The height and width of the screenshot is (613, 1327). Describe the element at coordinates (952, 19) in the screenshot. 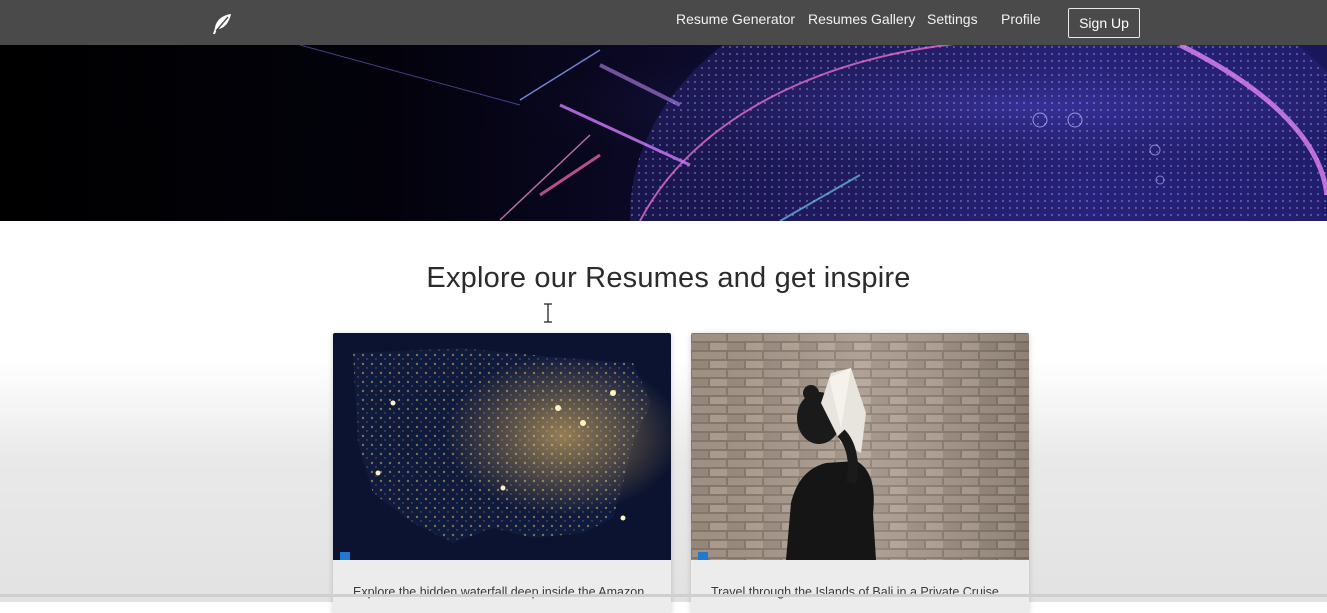

I see `nav-link-settings: Settings` at that location.